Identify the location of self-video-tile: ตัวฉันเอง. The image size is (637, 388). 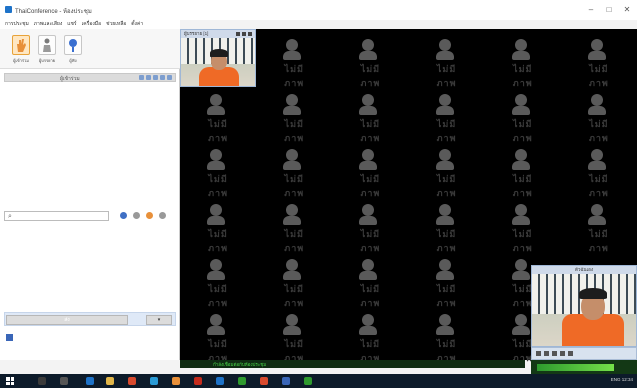
(584, 306).